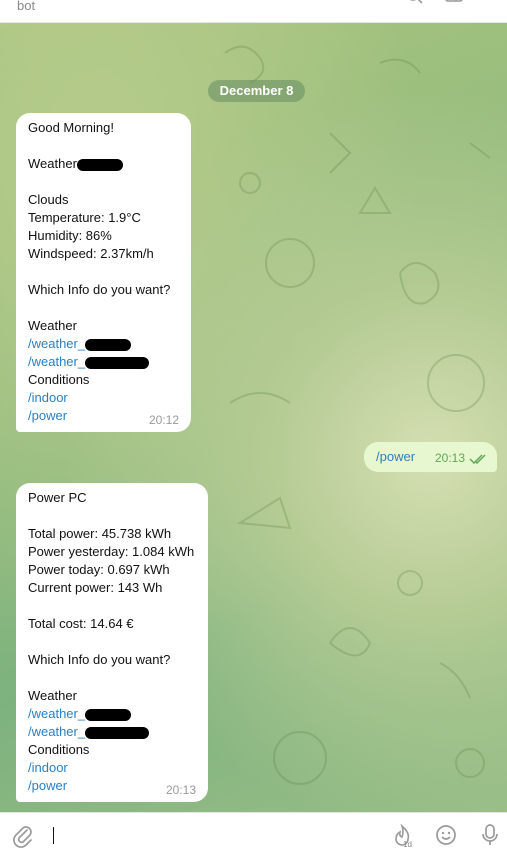  I want to click on message-line: Power PC, so click(57, 497).